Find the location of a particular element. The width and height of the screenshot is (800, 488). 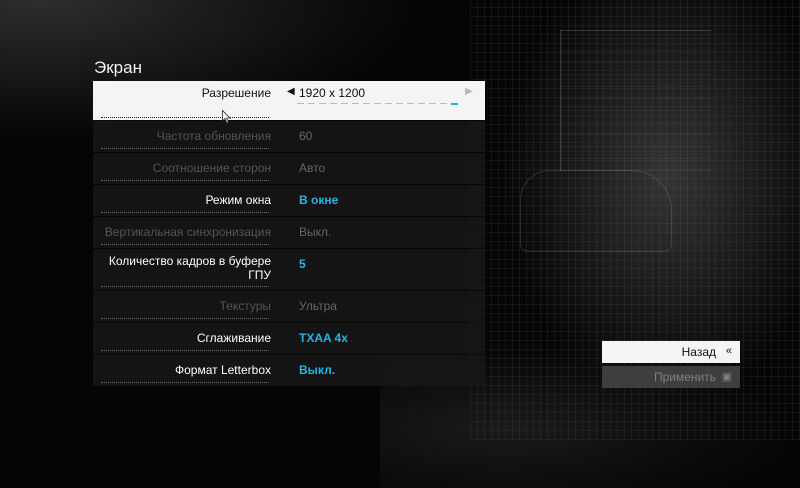

setting-value: 5 is located at coordinates (302, 264).